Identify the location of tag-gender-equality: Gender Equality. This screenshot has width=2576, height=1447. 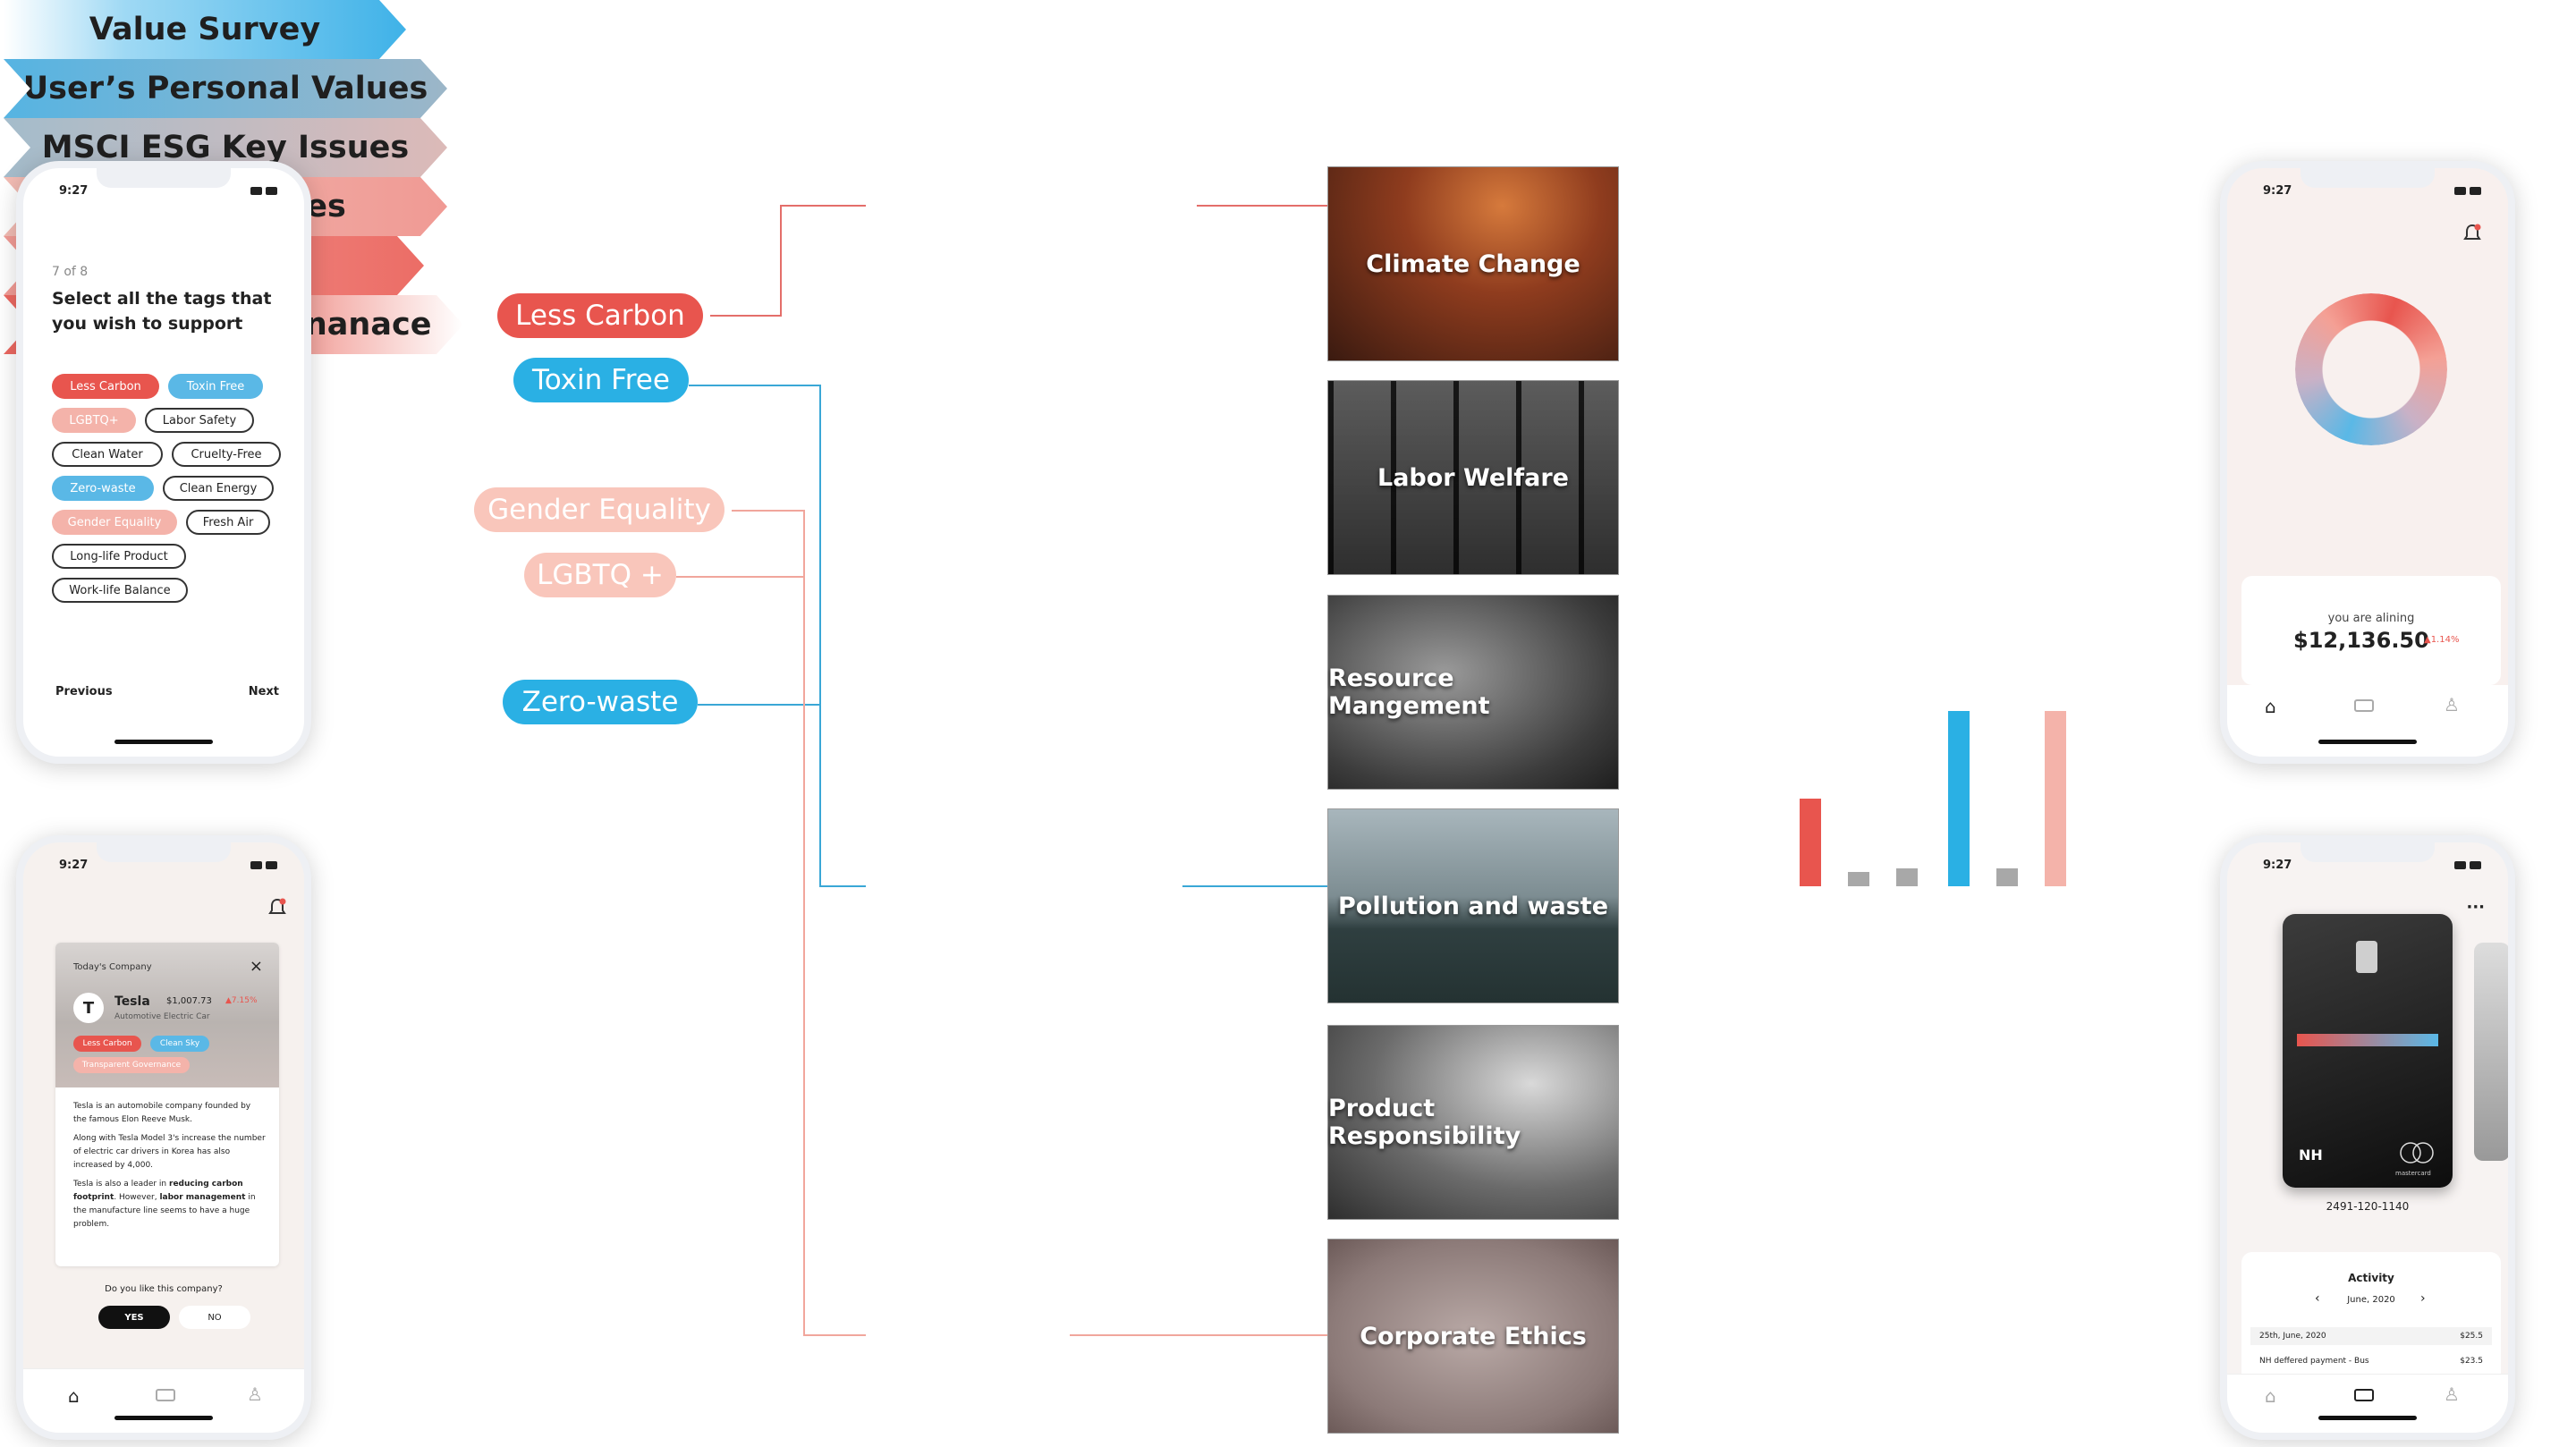
(114, 522).